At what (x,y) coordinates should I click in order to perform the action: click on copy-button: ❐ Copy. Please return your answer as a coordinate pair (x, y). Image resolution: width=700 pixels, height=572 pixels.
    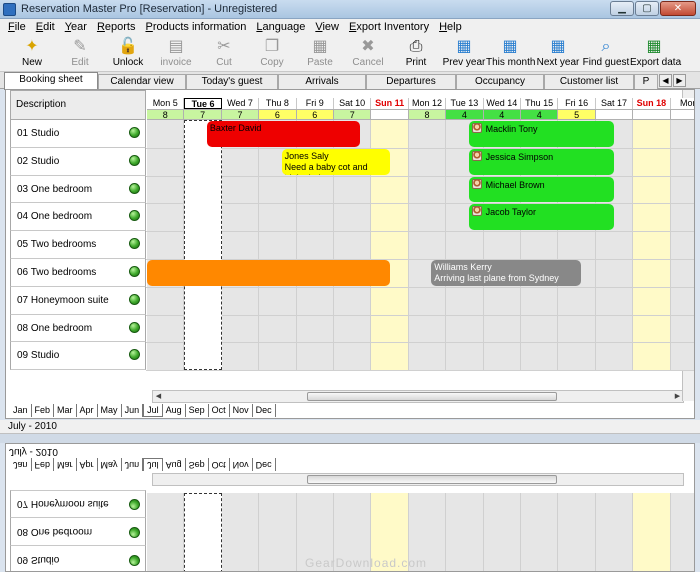
    Looking at the image, I should click on (272, 53).